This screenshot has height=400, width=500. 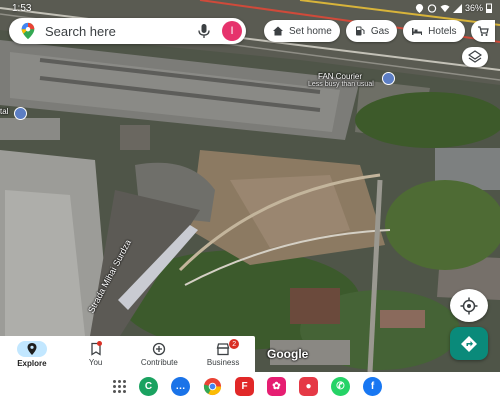 I want to click on nav-label: Explore, so click(x=32, y=363).